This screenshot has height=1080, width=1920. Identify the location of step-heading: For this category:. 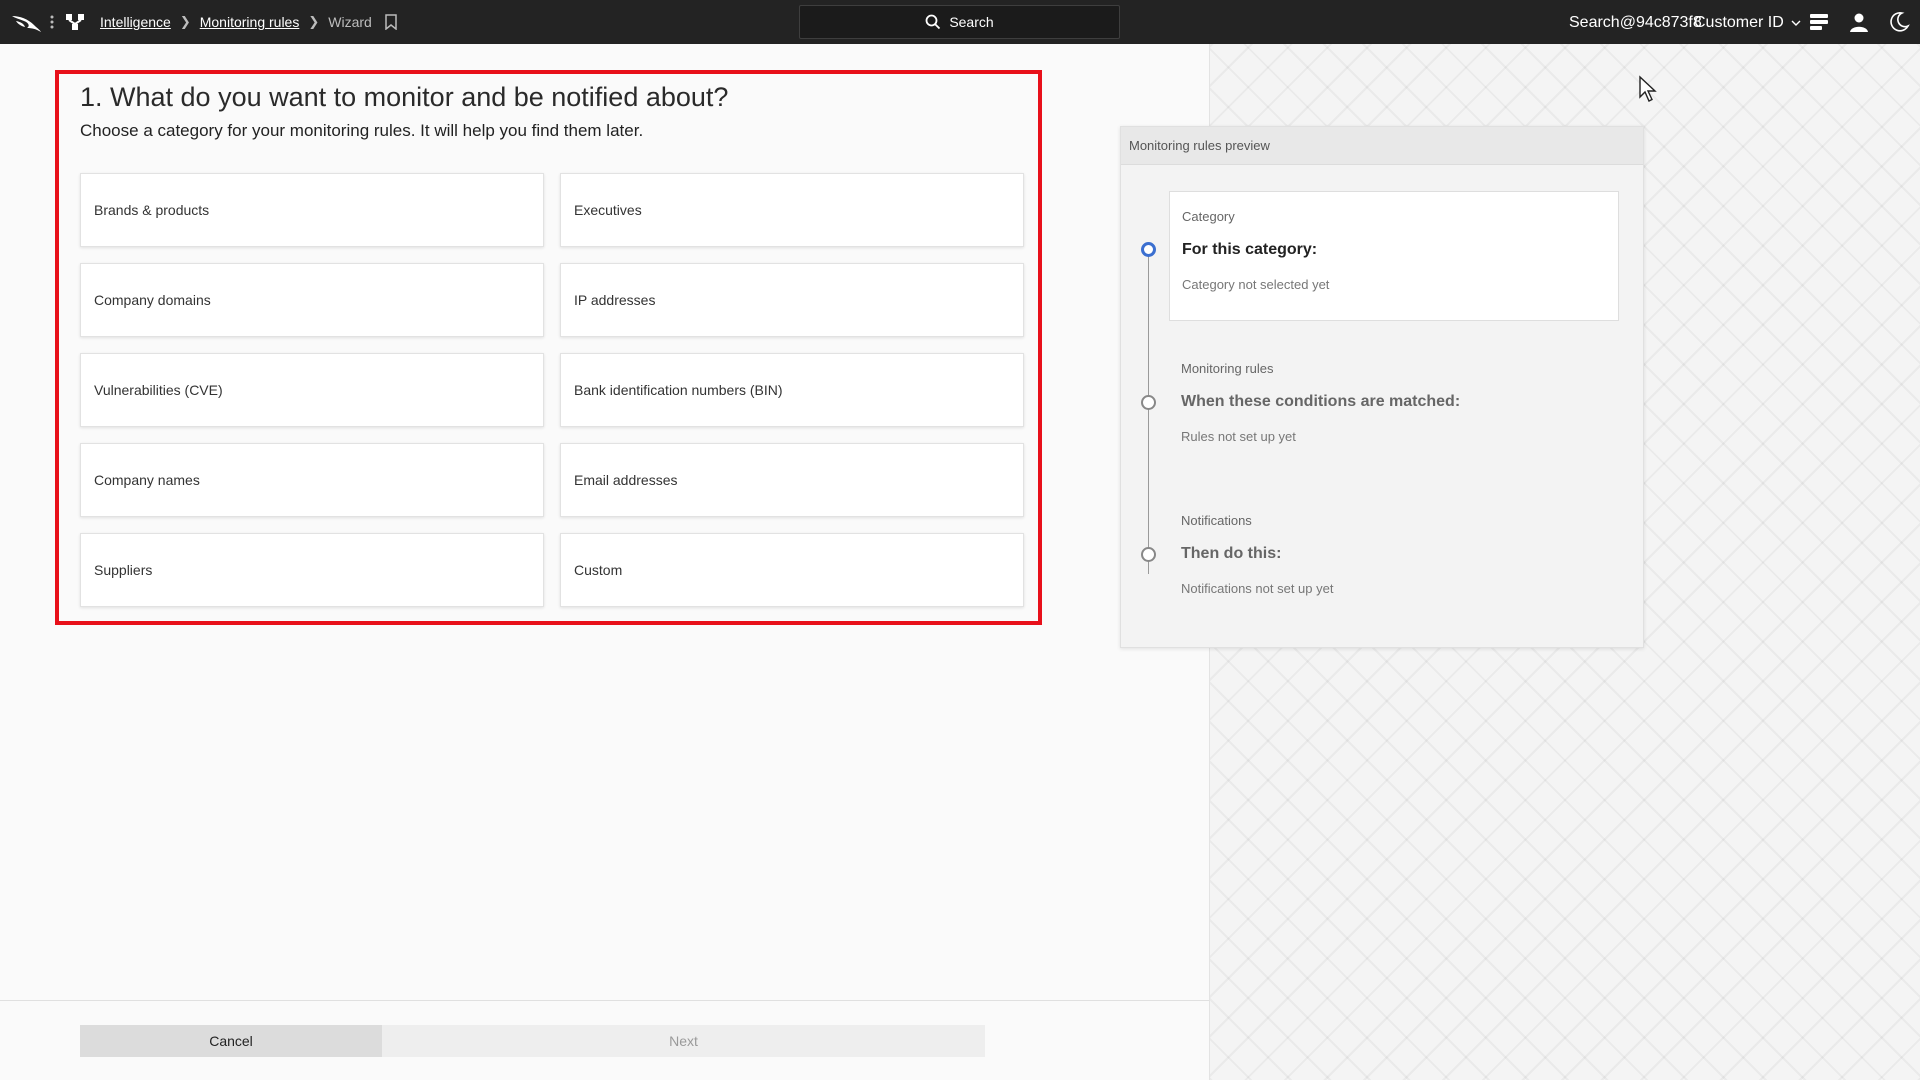
(1250, 249).